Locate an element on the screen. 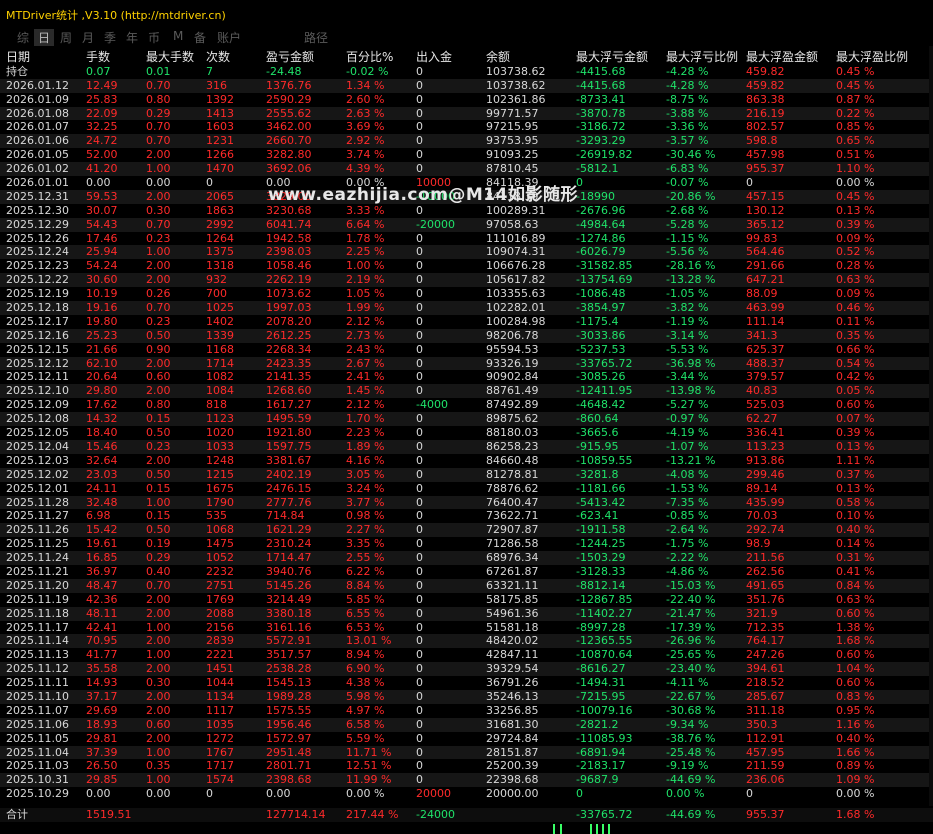 The height and width of the screenshot is (834, 933). table-cell: 2310.24 is located at coordinates (289, 544).